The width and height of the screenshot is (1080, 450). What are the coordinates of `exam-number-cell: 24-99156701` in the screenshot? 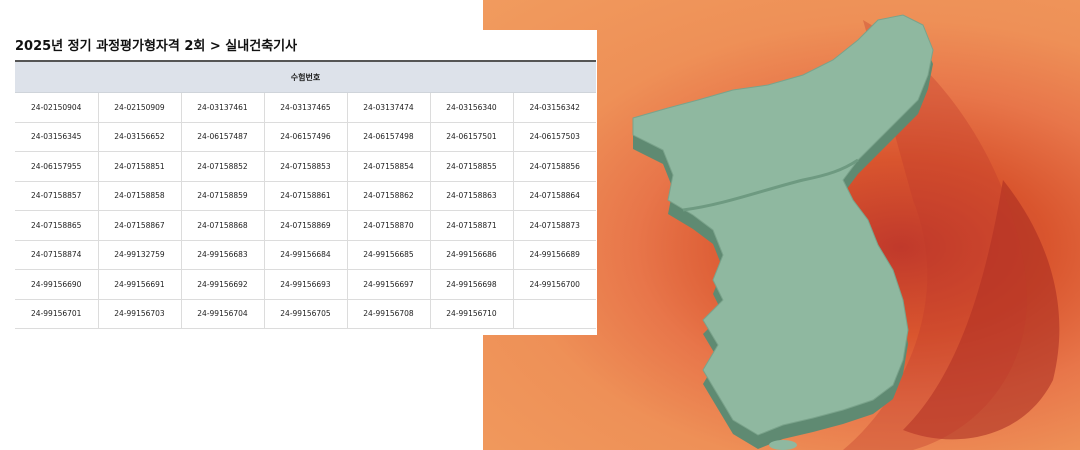 It's located at (57, 314).